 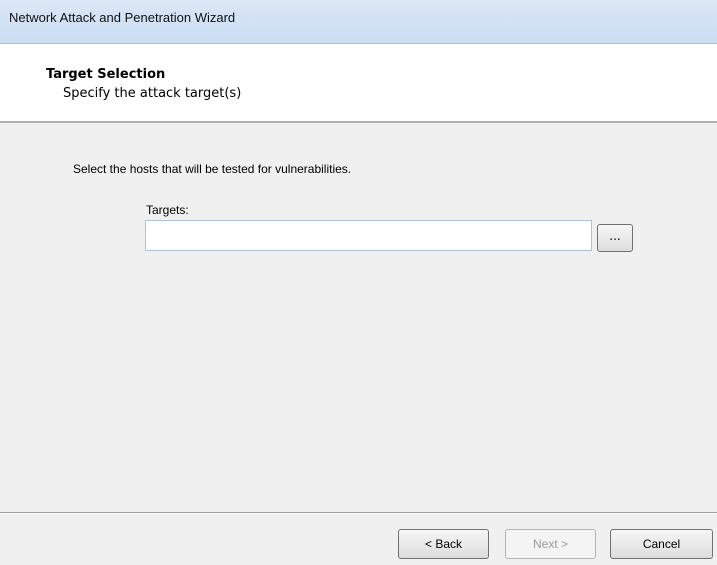 What do you see at coordinates (358, 513) in the screenshot?
I see `footer-divider` at bounding box center [358, 513].